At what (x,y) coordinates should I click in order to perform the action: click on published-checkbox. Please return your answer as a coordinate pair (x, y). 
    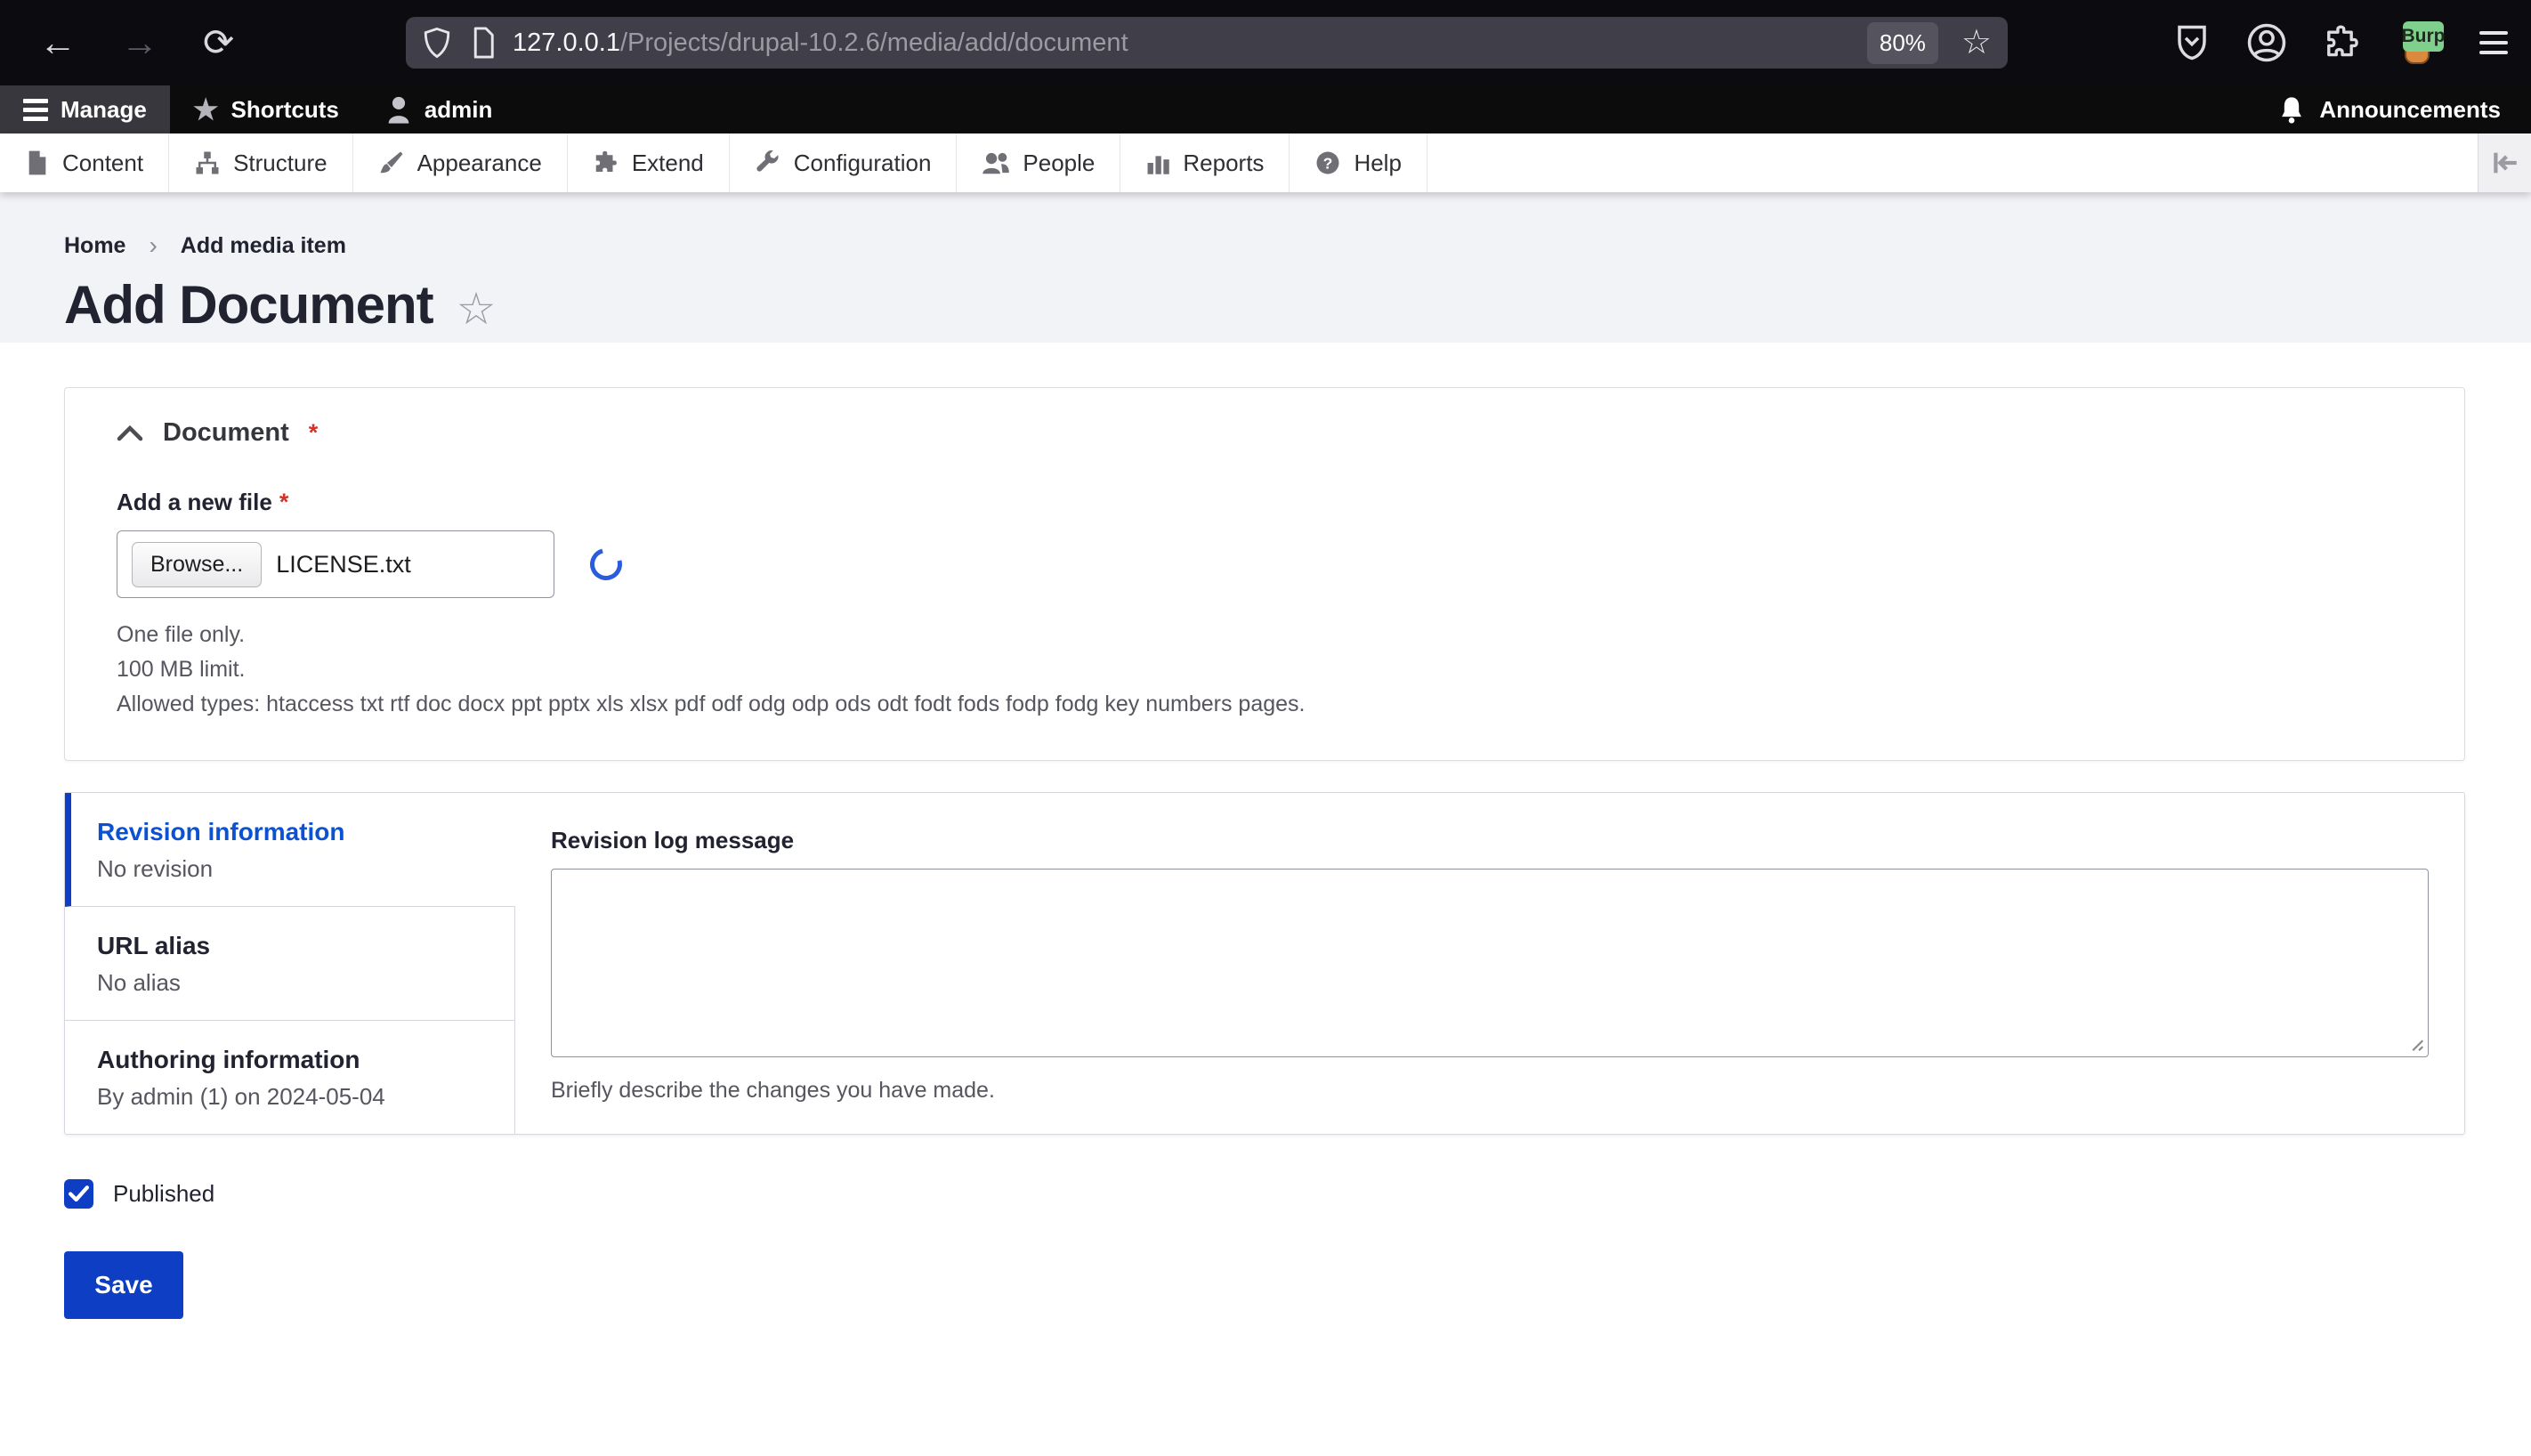
    Looking at the image, I should click on (78, 1194).